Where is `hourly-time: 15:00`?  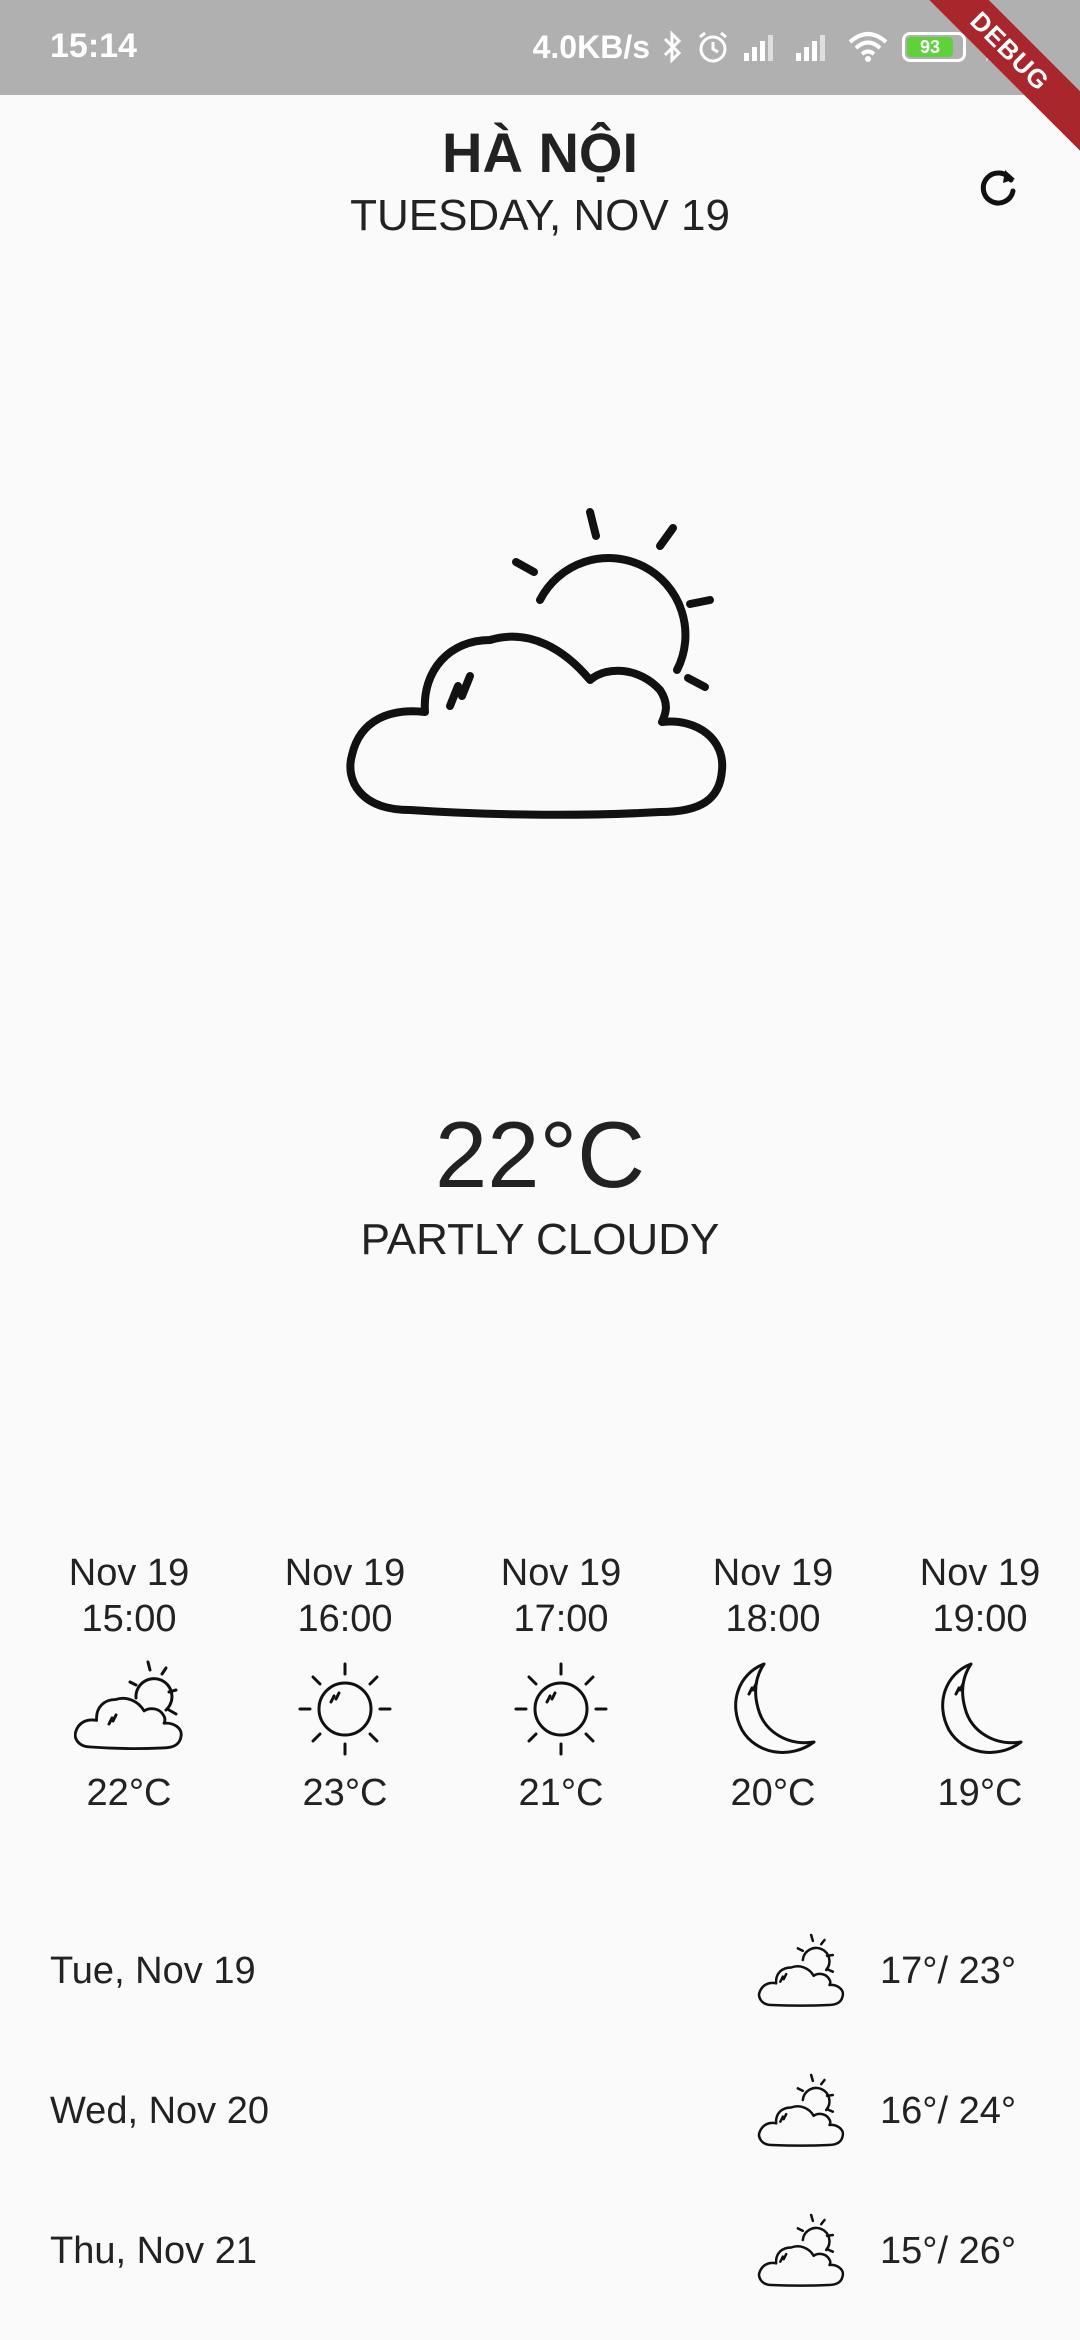 hourly-time: 15:00 is located at coordinates (129, 1619).